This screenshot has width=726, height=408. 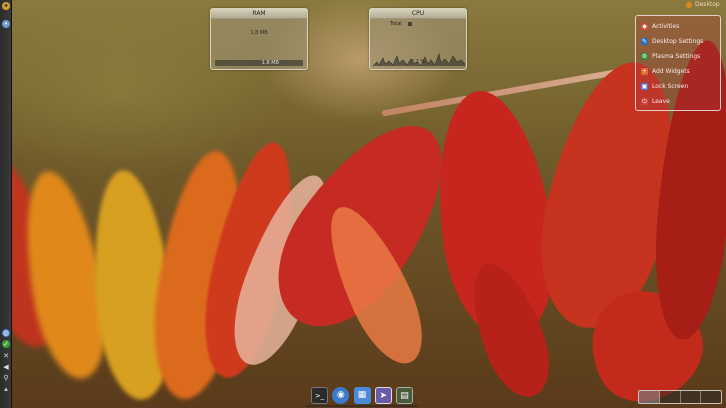 I want to click on dock: >_ ◉ ▦ ➤ ▤, so click(x=362, y=395).